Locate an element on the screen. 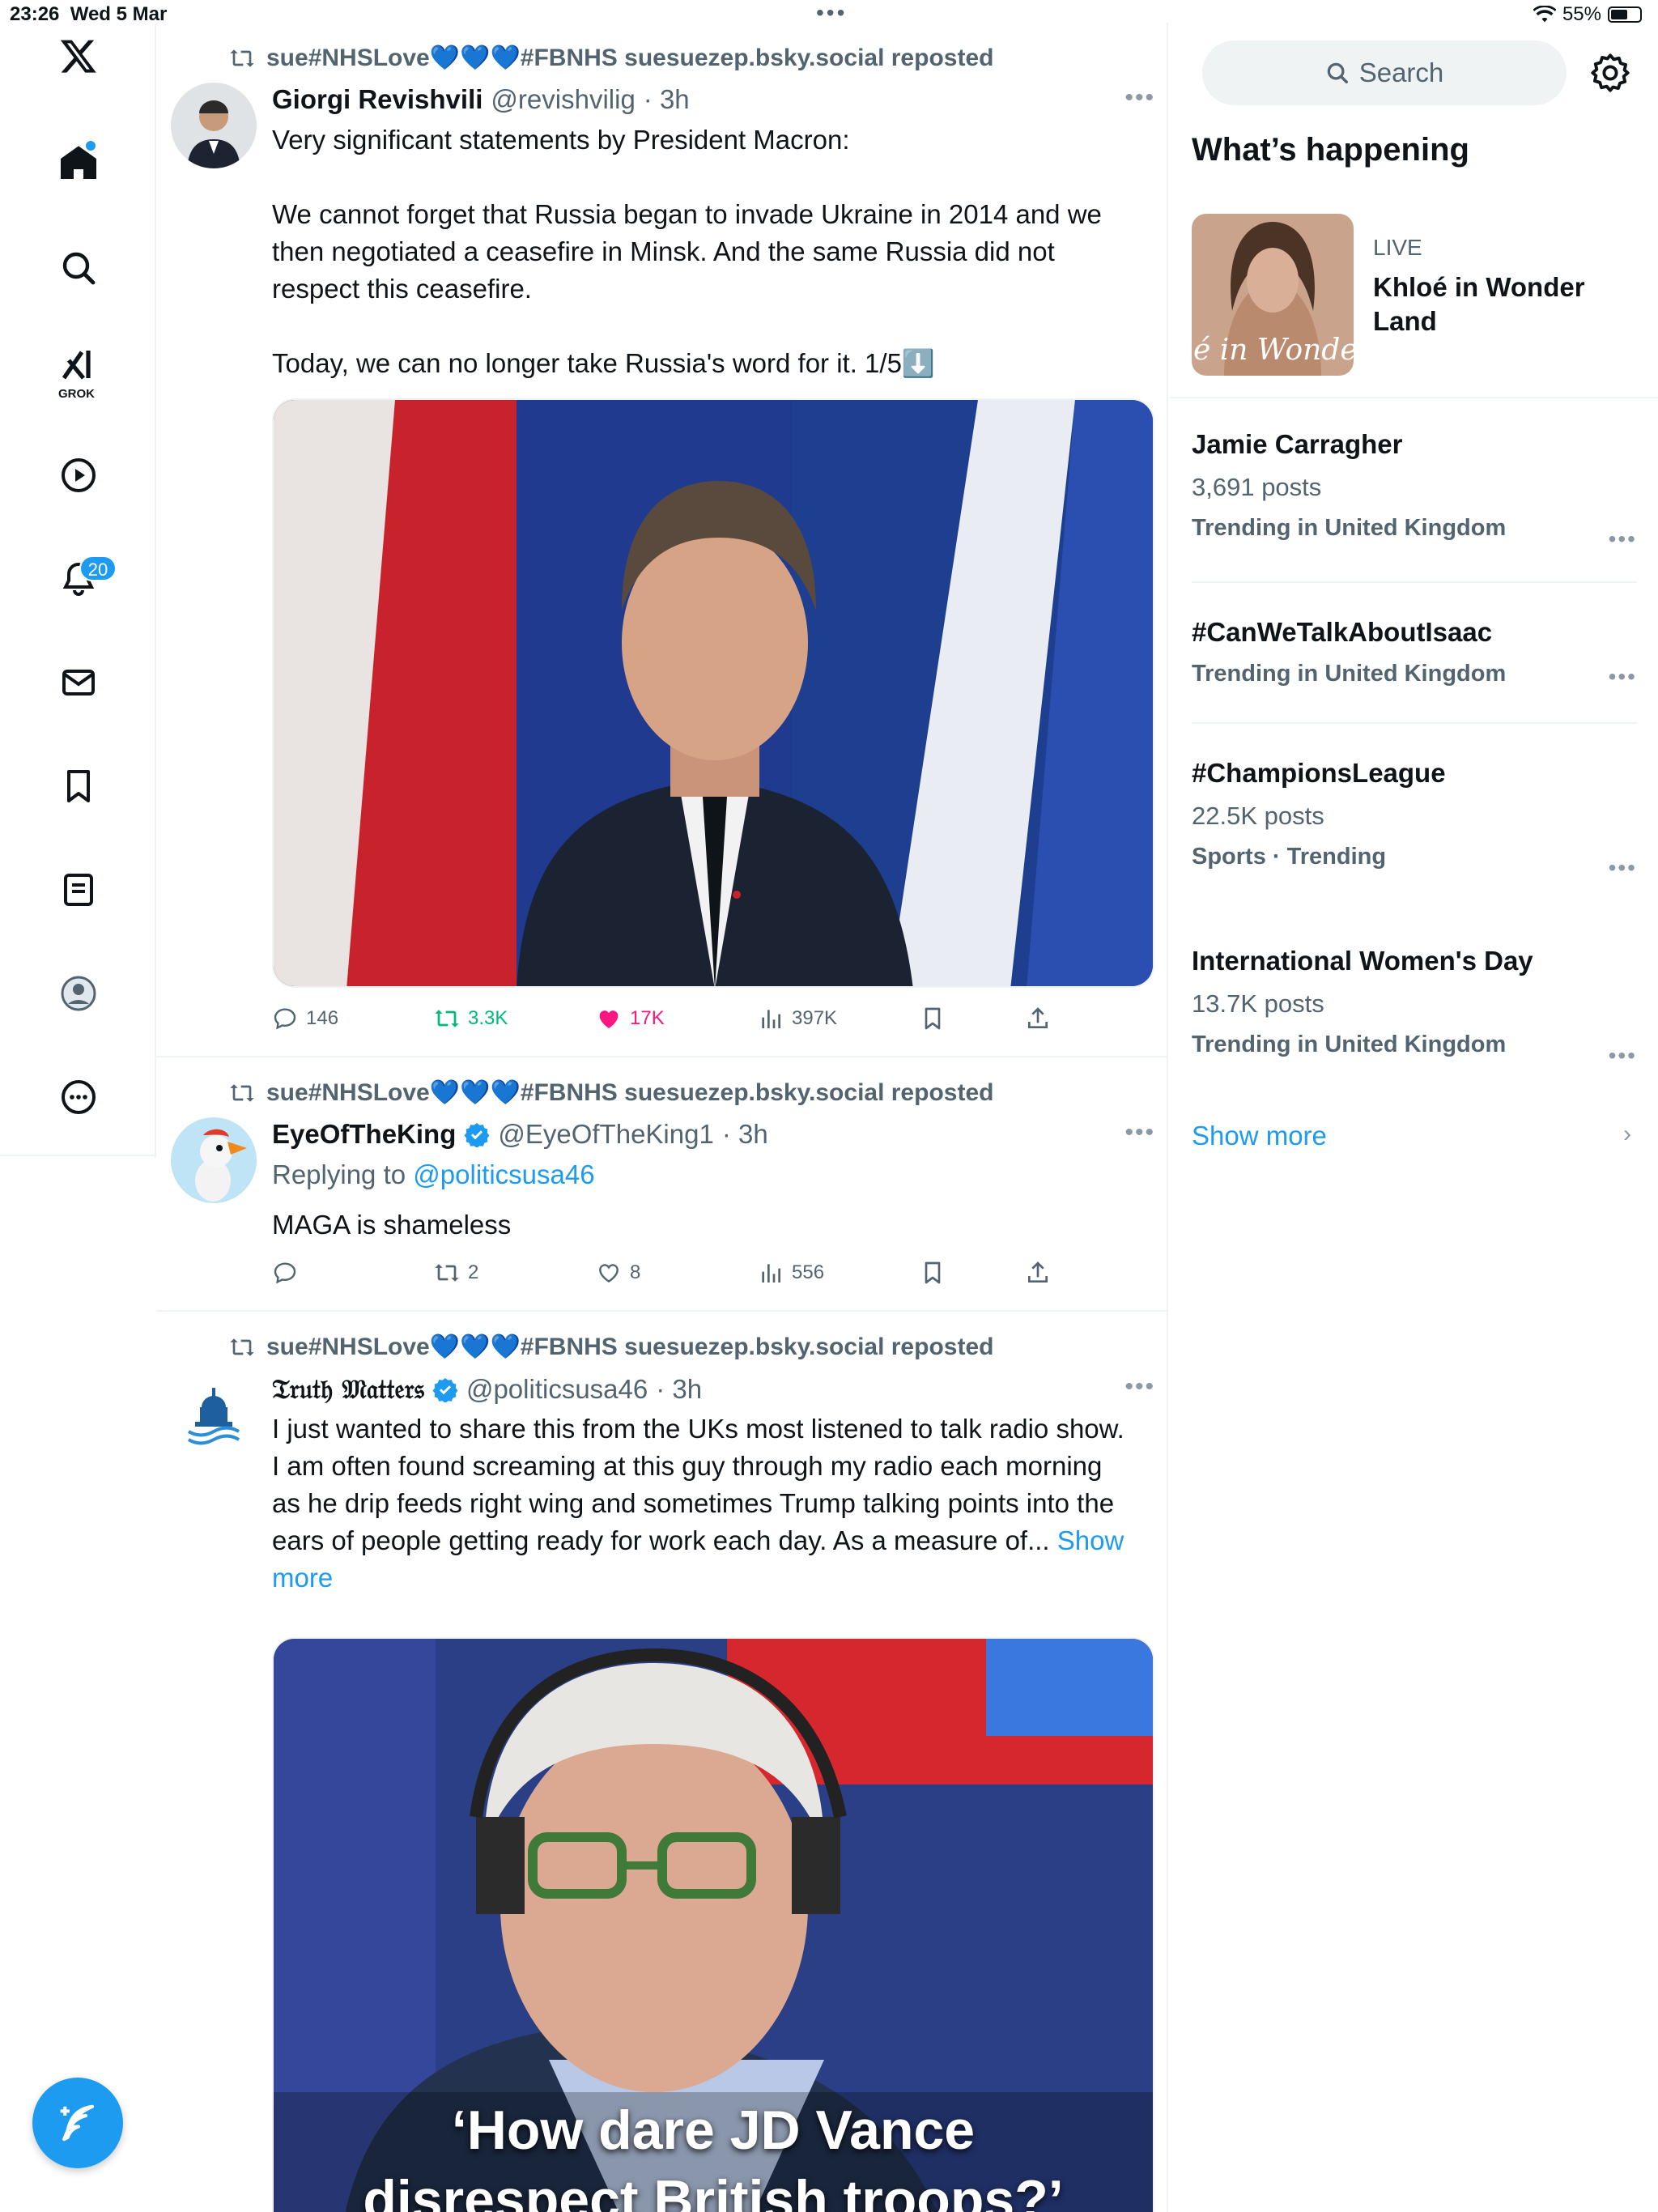  notifications-badge: 20 is located at coordinates (98, 568).